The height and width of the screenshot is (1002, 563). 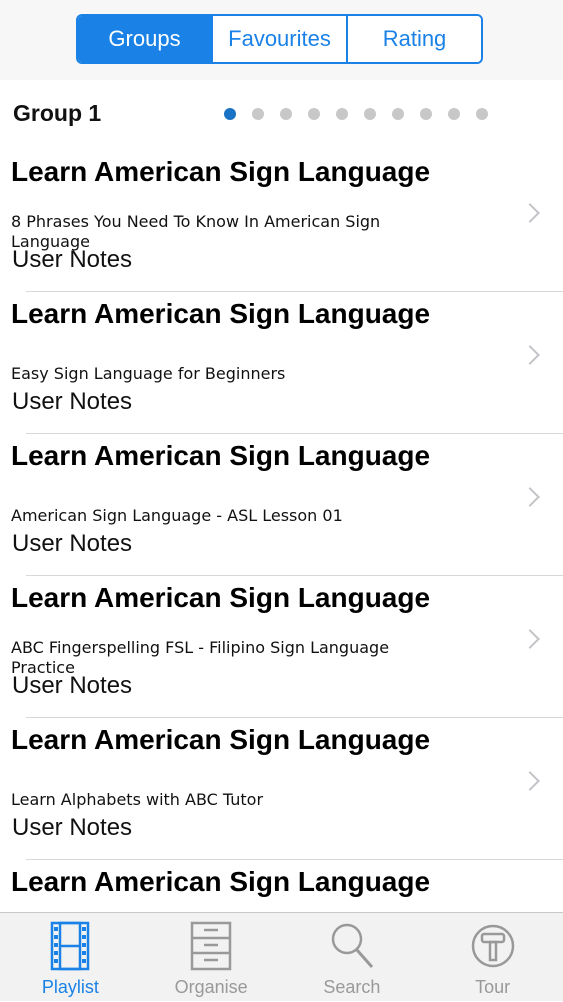 What do you see at coordinates (57, 113) in the screenshot?
I see `group-title: Group 1` at bounding box center [57, 113].